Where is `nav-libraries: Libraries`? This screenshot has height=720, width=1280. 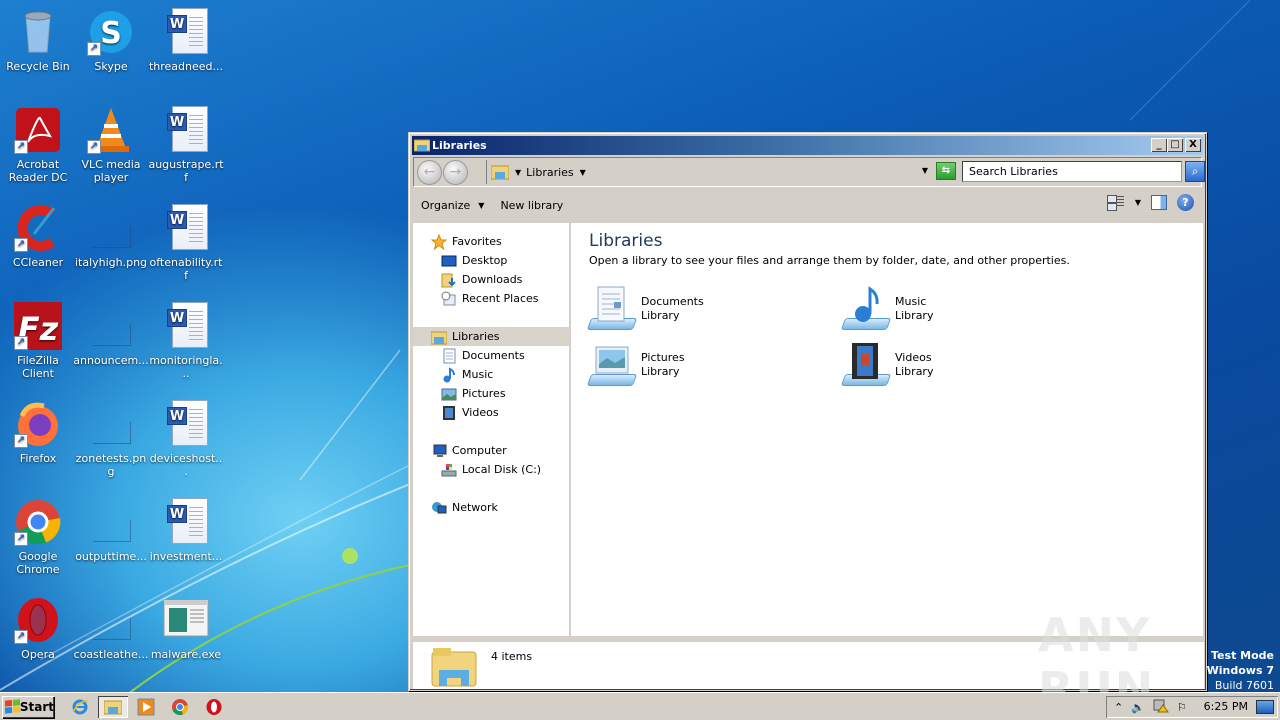
nav-libraries: Libraries is located at coordinates (491, 336).